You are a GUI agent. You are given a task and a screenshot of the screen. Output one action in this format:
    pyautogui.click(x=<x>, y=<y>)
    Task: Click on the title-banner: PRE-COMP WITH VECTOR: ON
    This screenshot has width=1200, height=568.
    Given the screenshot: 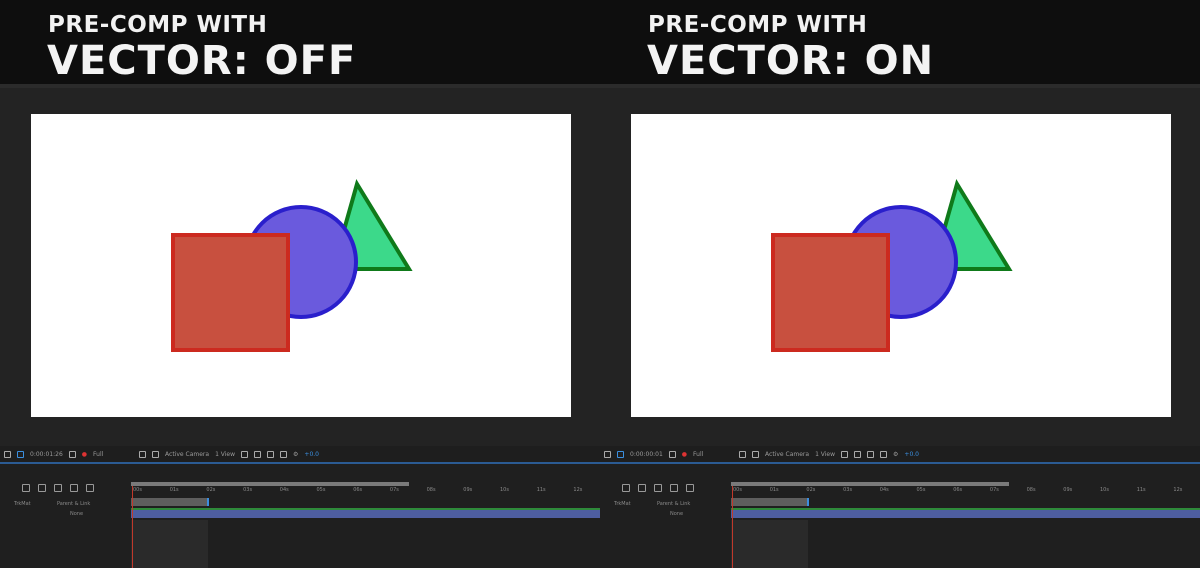 What is the action you would take?
    pyautogui.click(x=900, y=42)
    